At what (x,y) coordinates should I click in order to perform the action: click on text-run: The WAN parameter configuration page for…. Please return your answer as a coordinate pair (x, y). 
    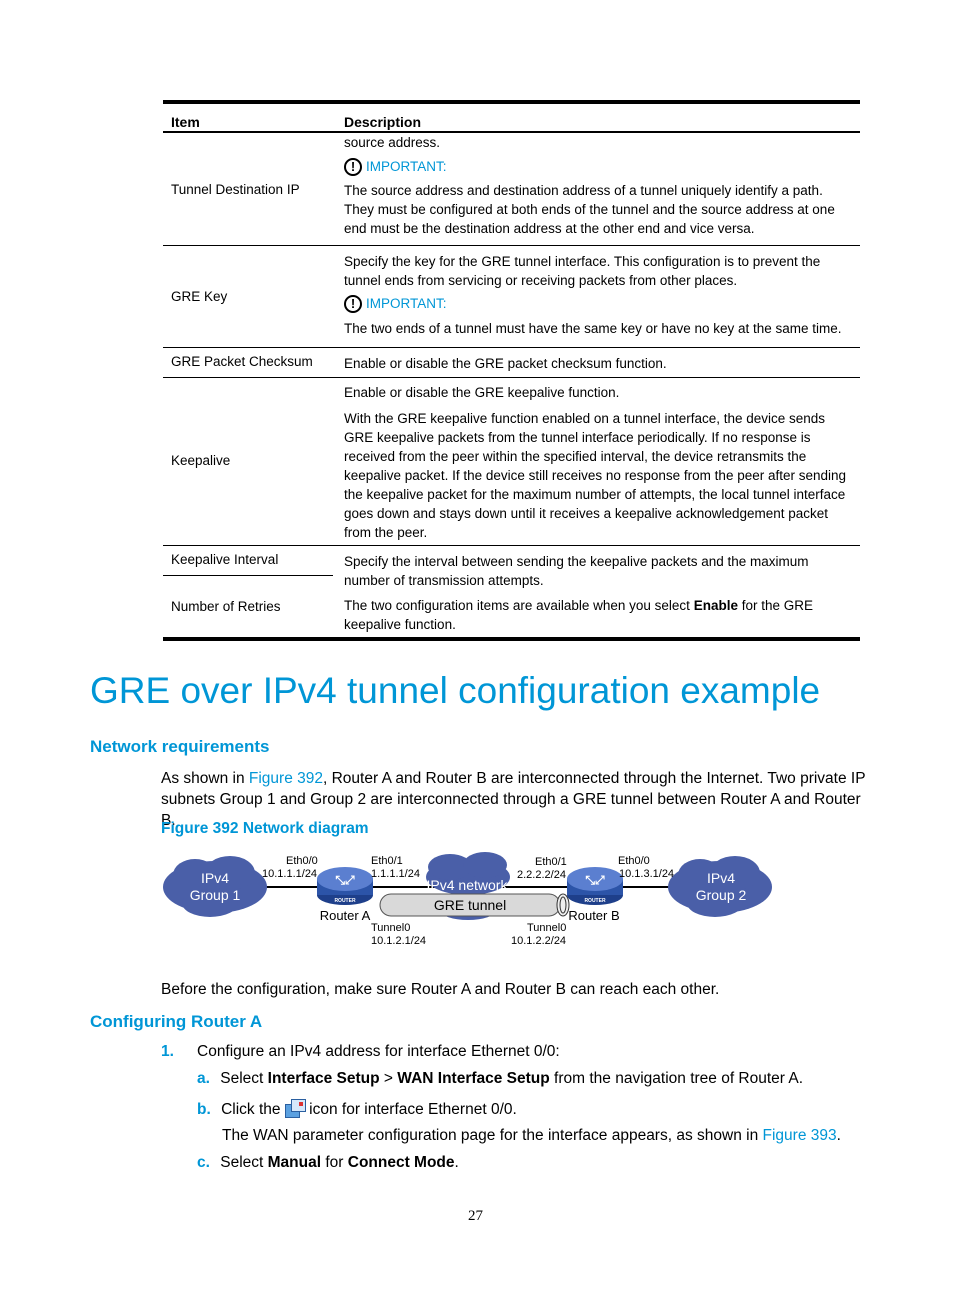
    Looking at the image, I should click on (492, 1135).